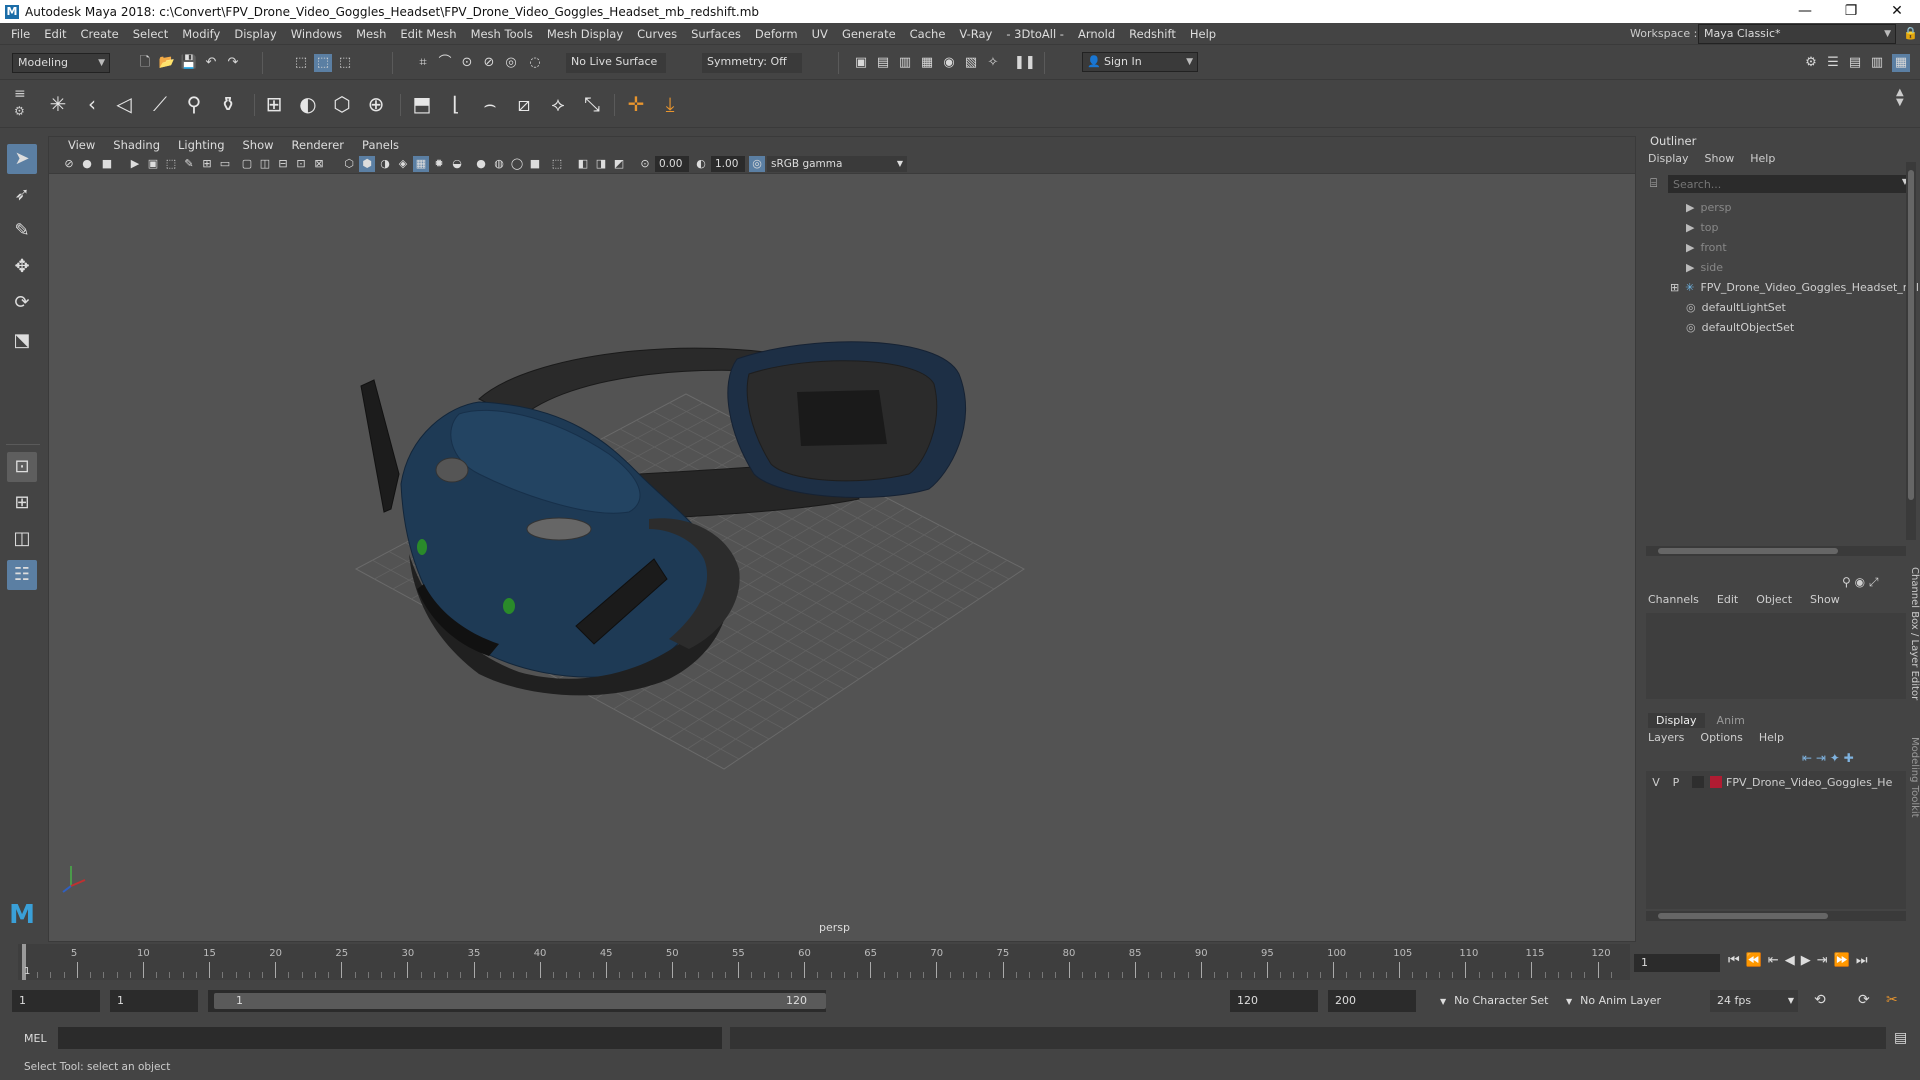  I want to click on step-back-key-icon: ⏪, so click(1754, 960).